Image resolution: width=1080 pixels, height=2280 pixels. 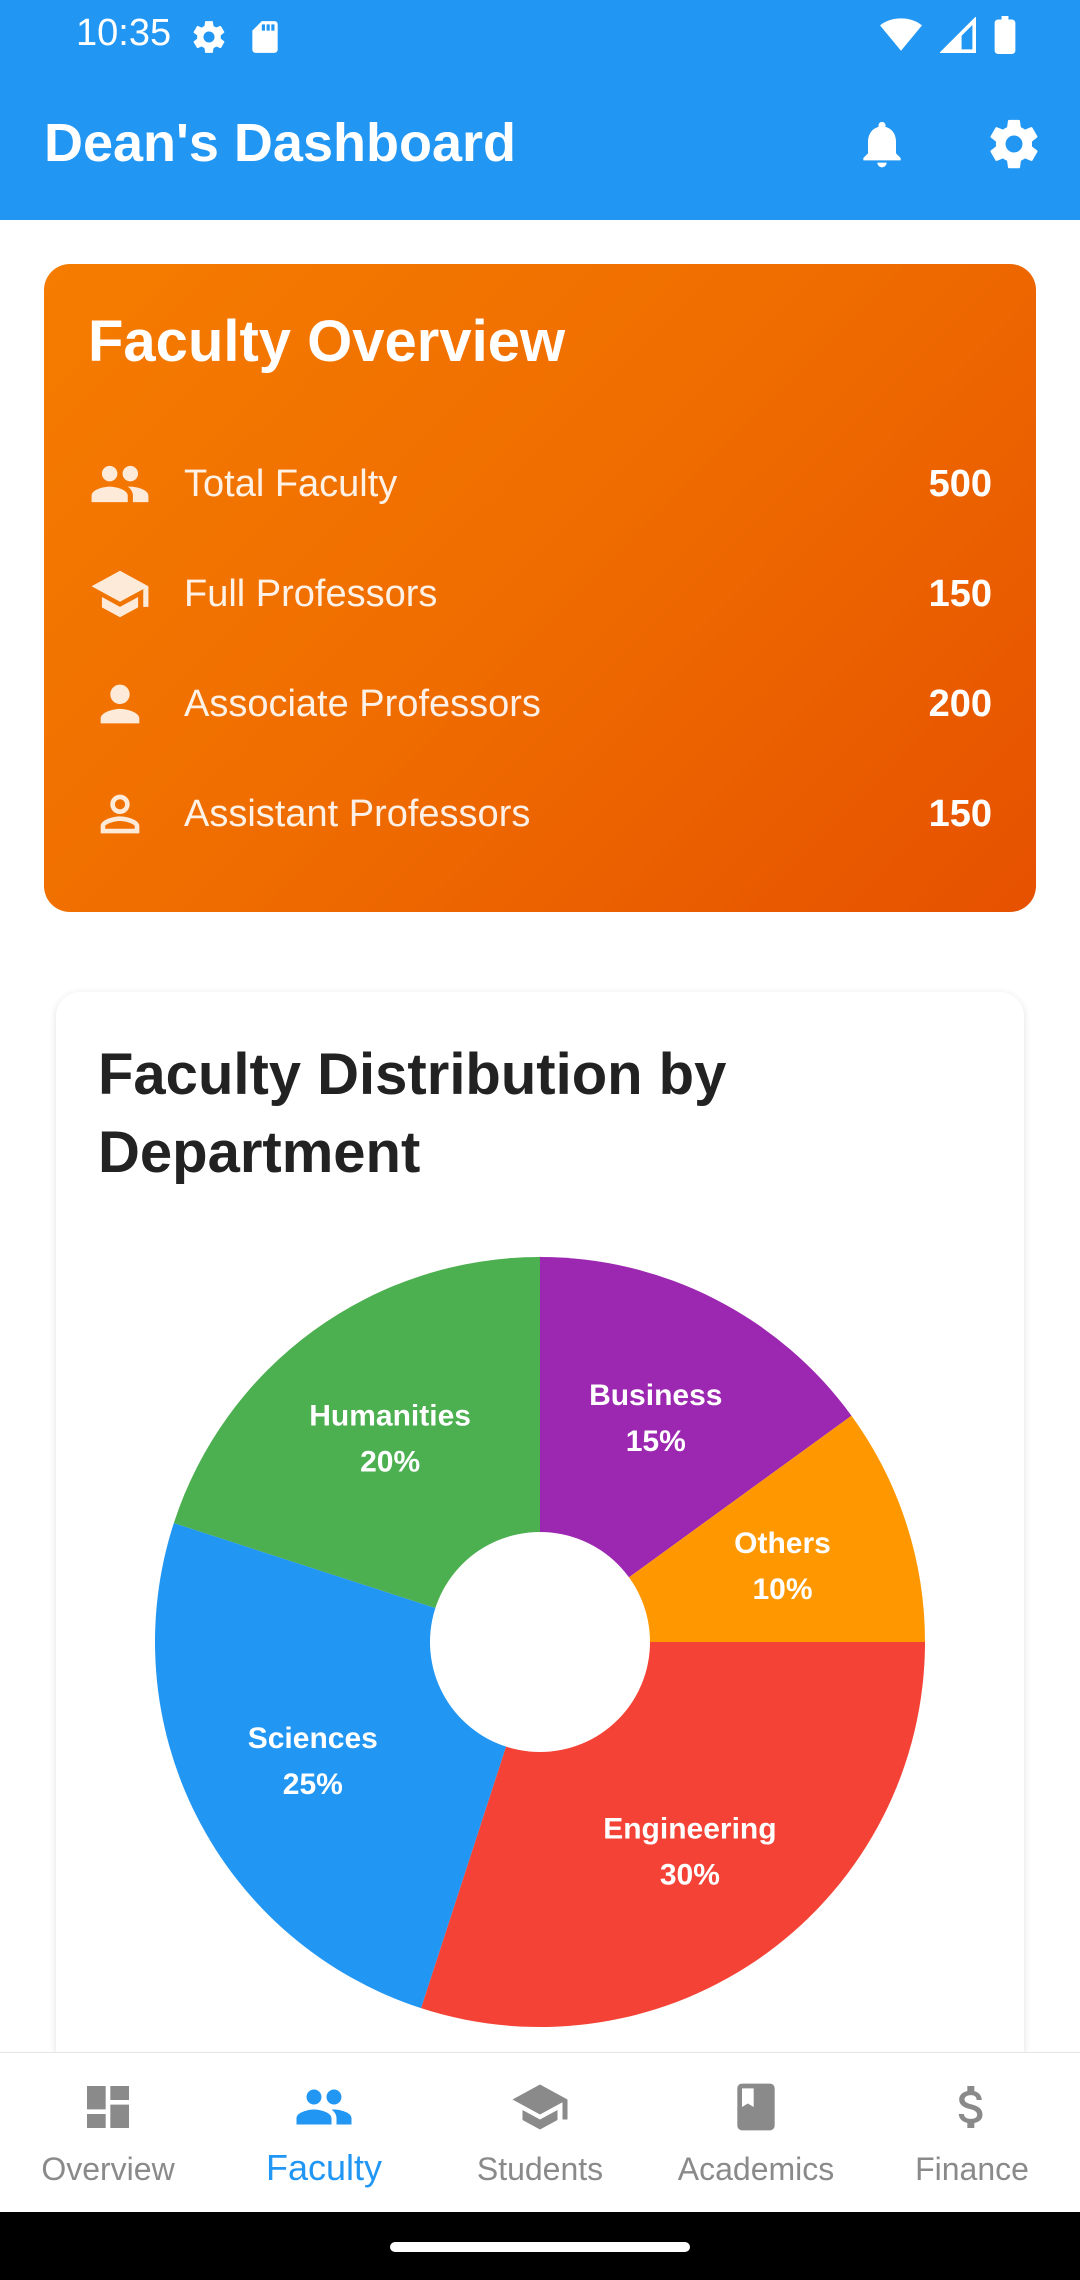 I want to click on home-gesture-handle, so click(x=540, y=2247).